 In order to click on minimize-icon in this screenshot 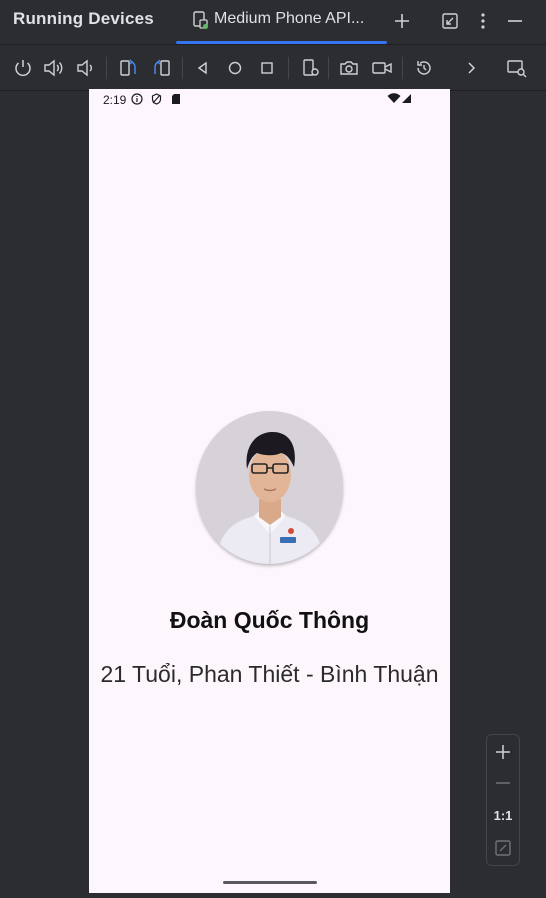, I will do `click(515, 21)`.